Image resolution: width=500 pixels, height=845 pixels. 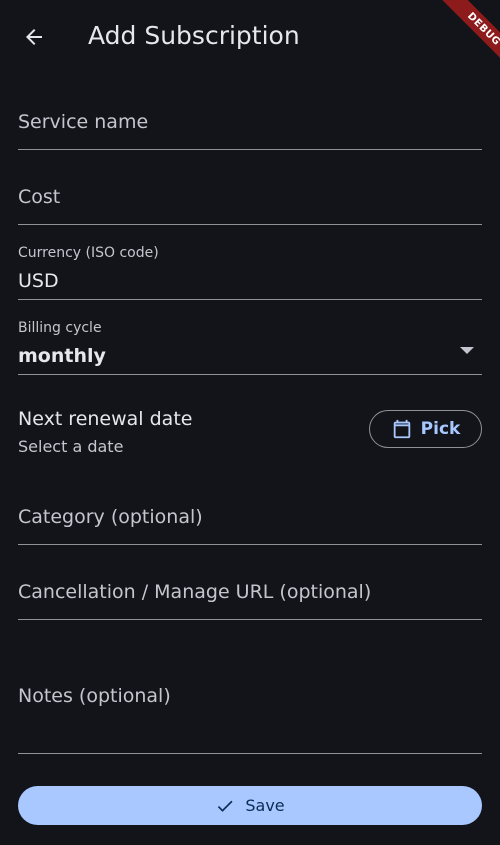 I want to click on cost-field: Cost, so click(x=250, y=200).